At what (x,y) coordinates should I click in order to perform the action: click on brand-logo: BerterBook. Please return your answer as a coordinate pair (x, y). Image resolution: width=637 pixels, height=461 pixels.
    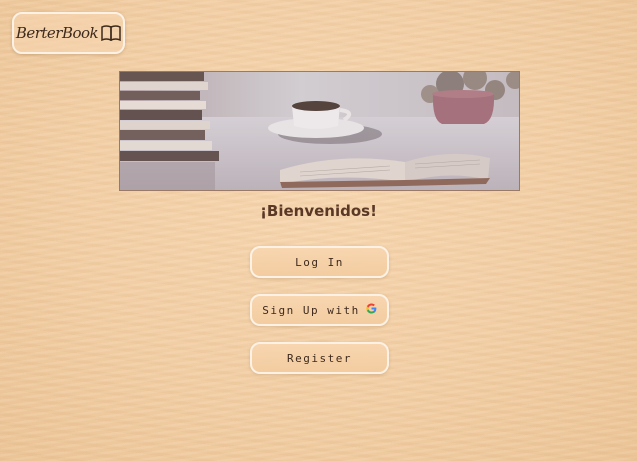
    Looking at the image, I should click on (68, 33).